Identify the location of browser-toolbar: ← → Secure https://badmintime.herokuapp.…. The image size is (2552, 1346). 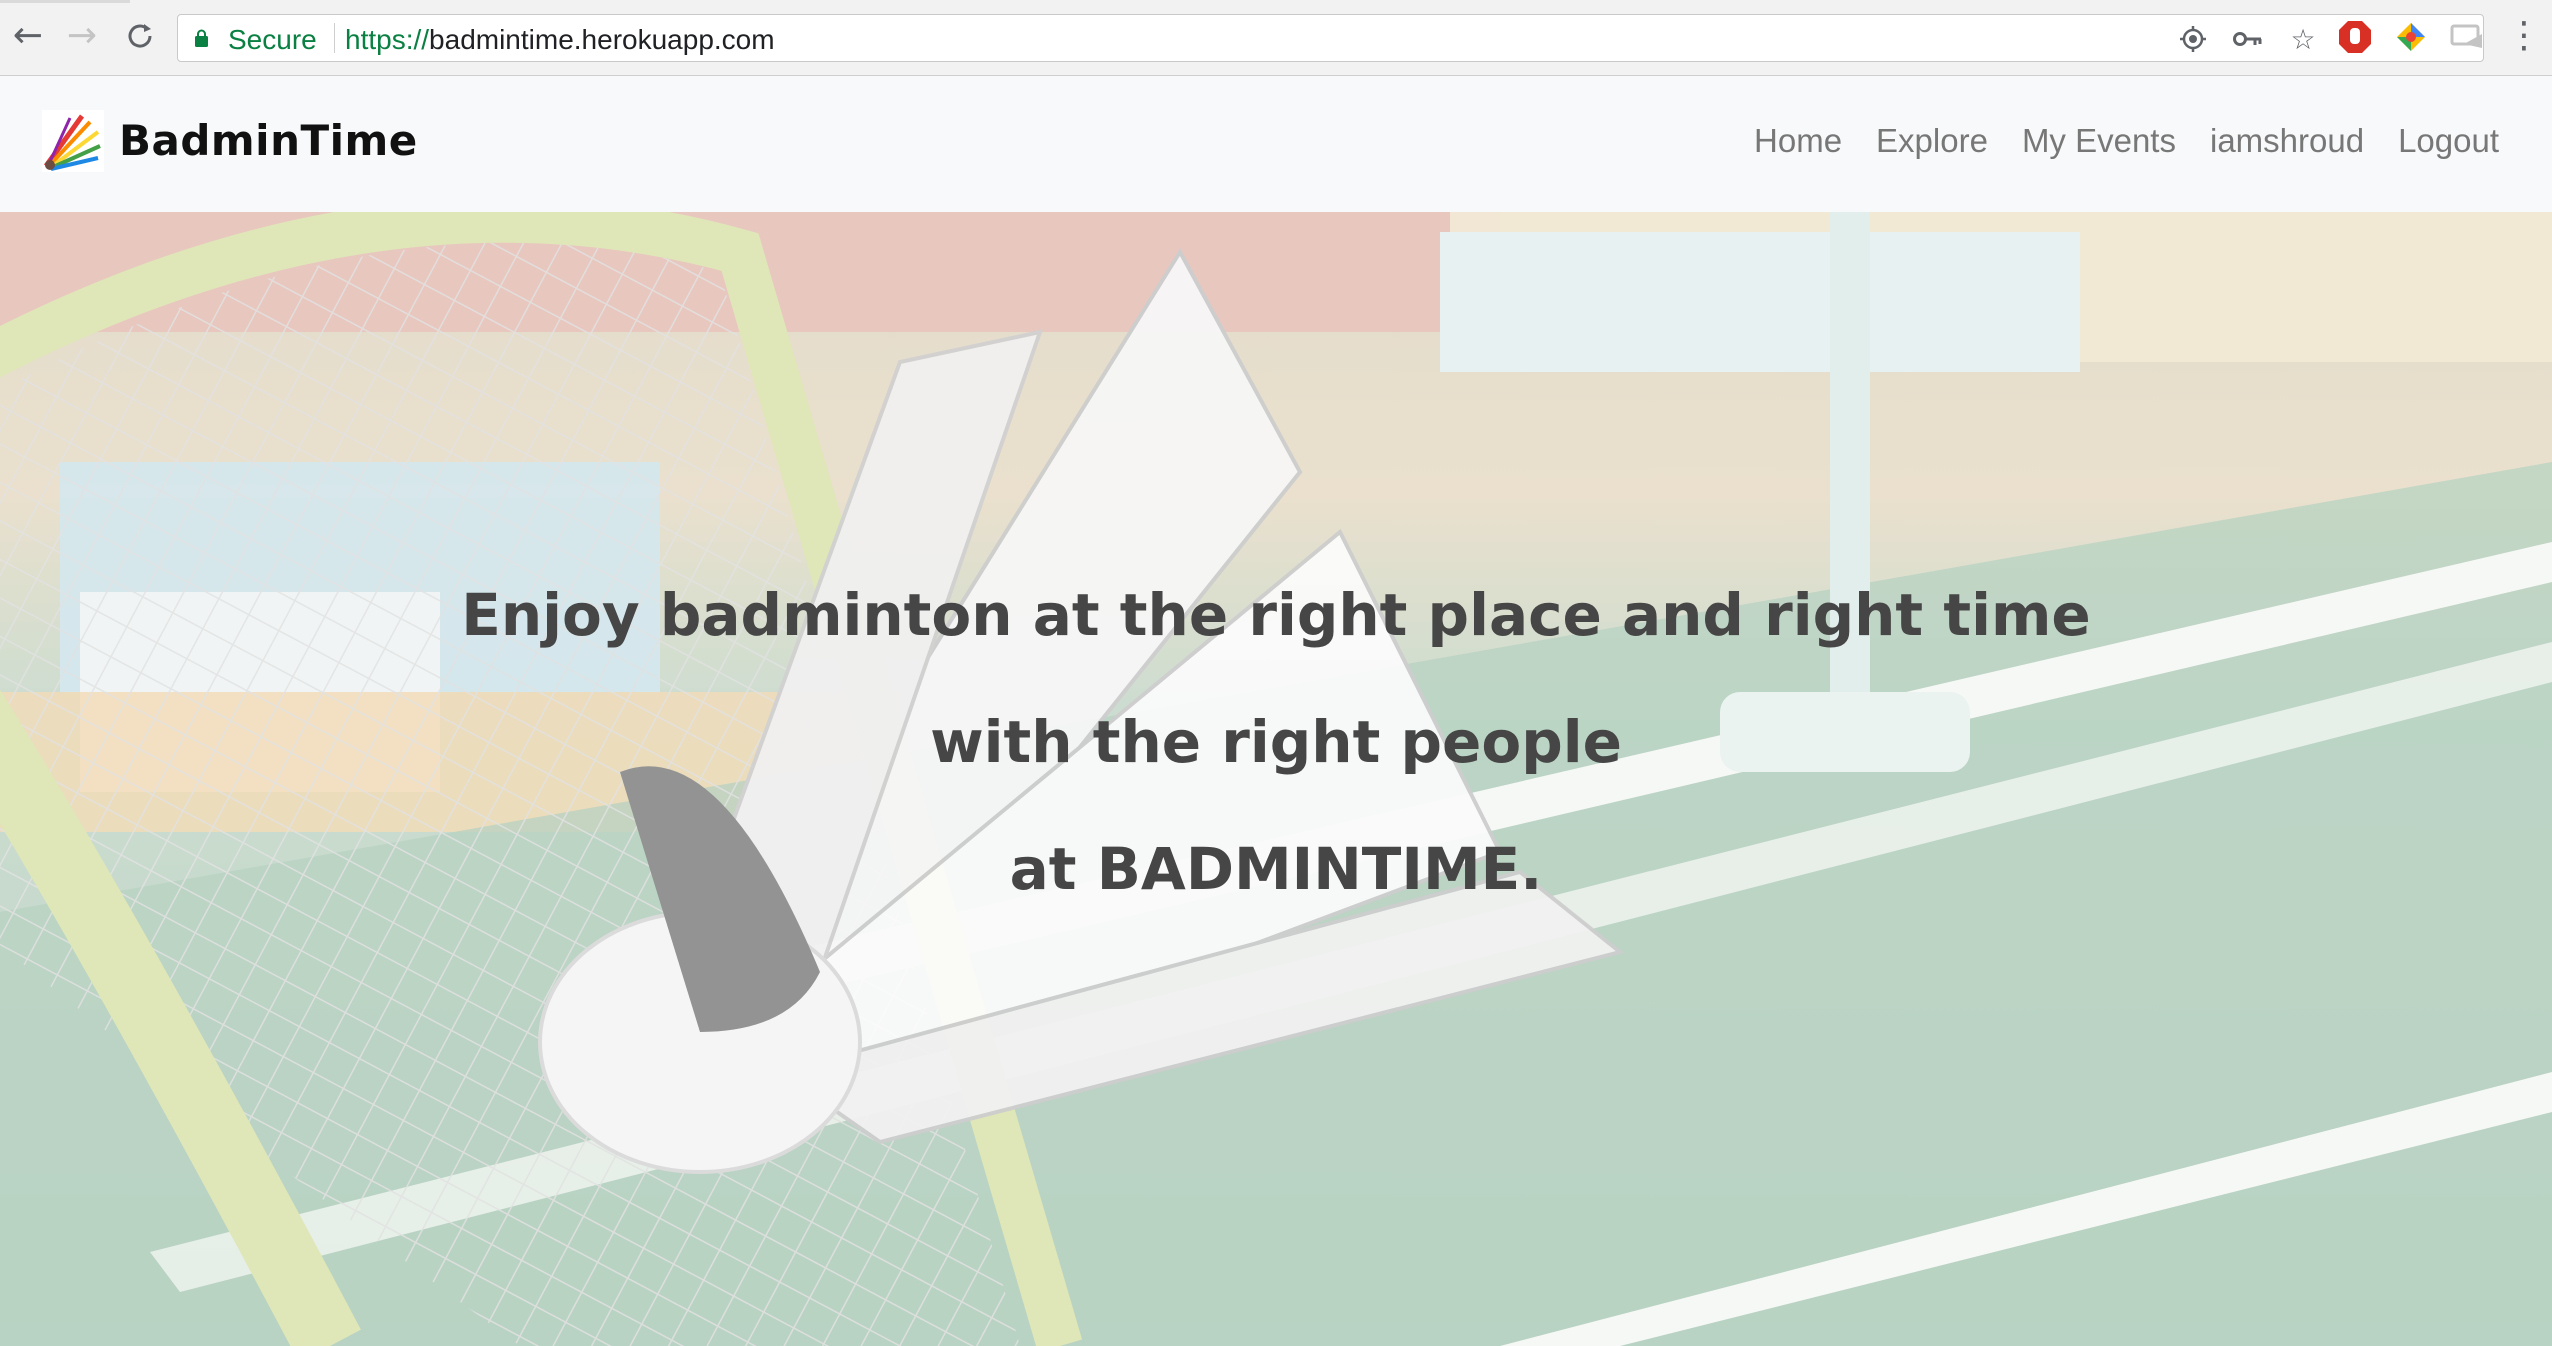
(1276, 38).